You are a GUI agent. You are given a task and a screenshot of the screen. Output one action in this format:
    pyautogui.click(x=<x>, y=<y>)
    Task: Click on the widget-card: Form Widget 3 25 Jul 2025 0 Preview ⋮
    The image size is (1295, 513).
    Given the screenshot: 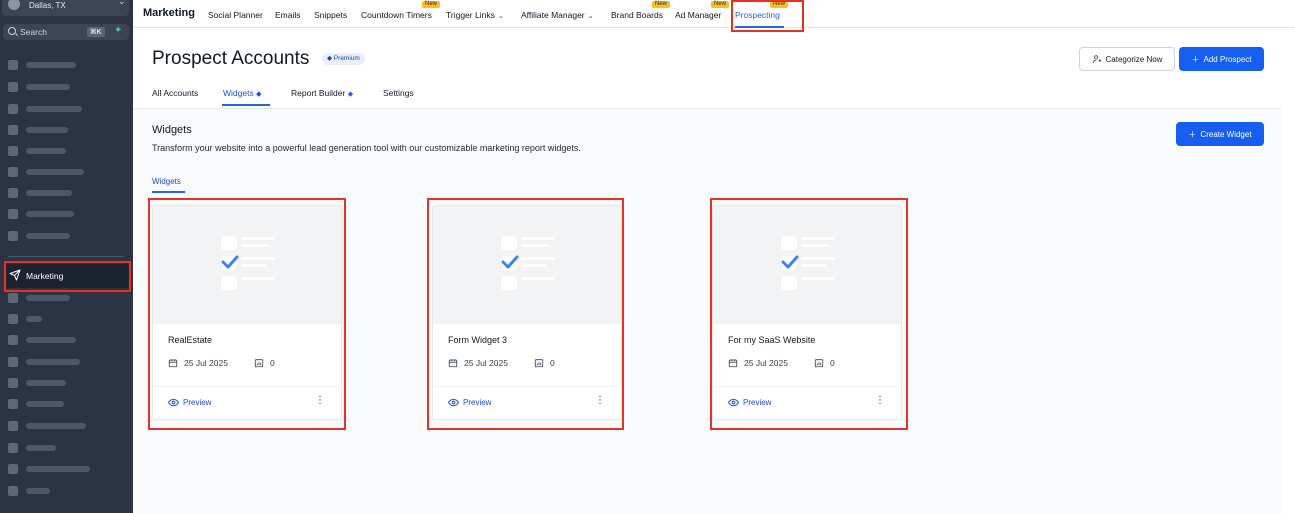 What is the action you would take?
    pyautogui.click(x=527, y=312)
    